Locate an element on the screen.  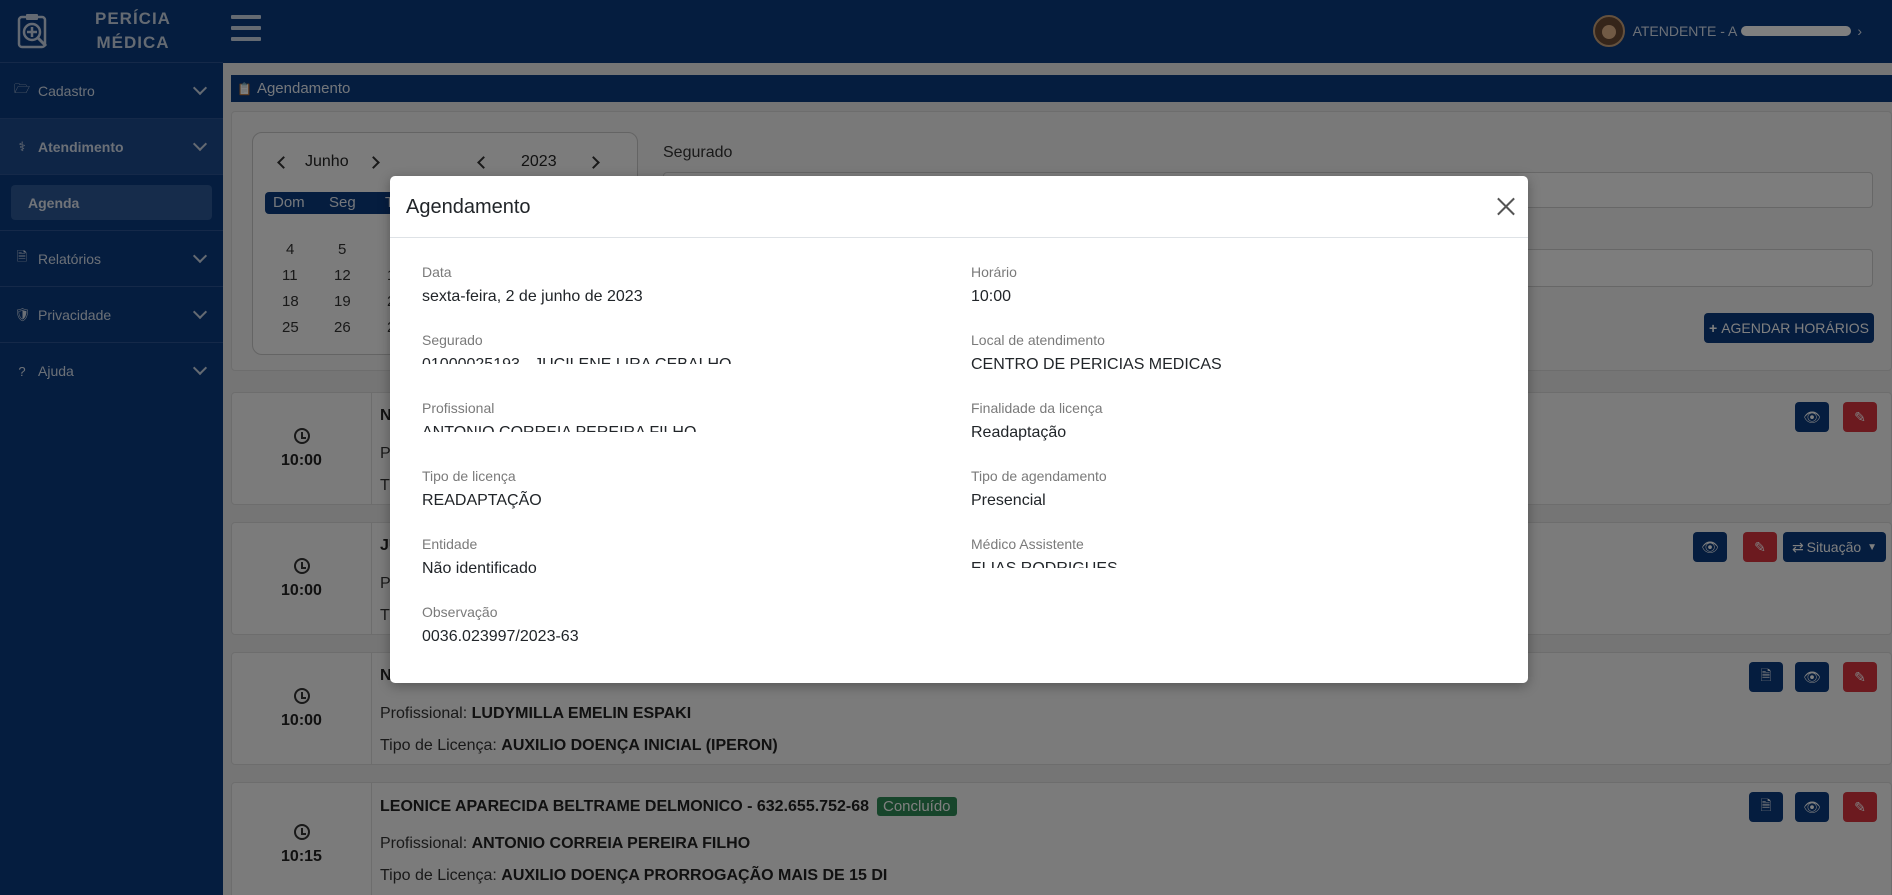
field-medico-assistente: Médico Assistente ELIAS RODRIGUES is located at coordinates (1044, 557).